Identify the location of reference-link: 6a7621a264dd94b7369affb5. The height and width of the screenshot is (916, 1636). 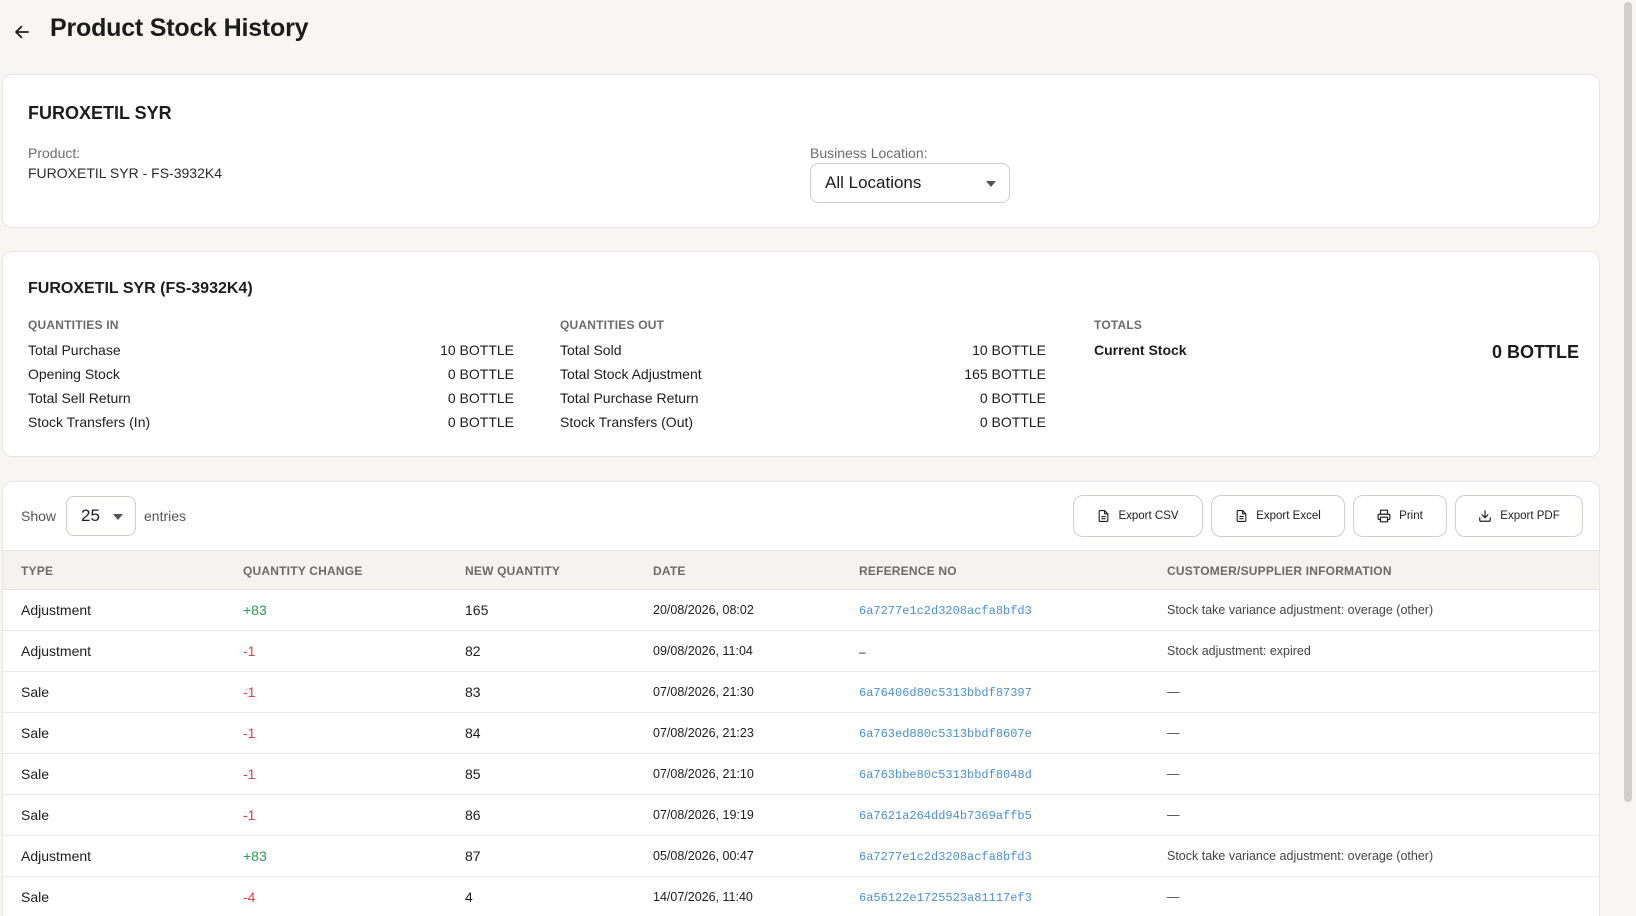
(945, 816).